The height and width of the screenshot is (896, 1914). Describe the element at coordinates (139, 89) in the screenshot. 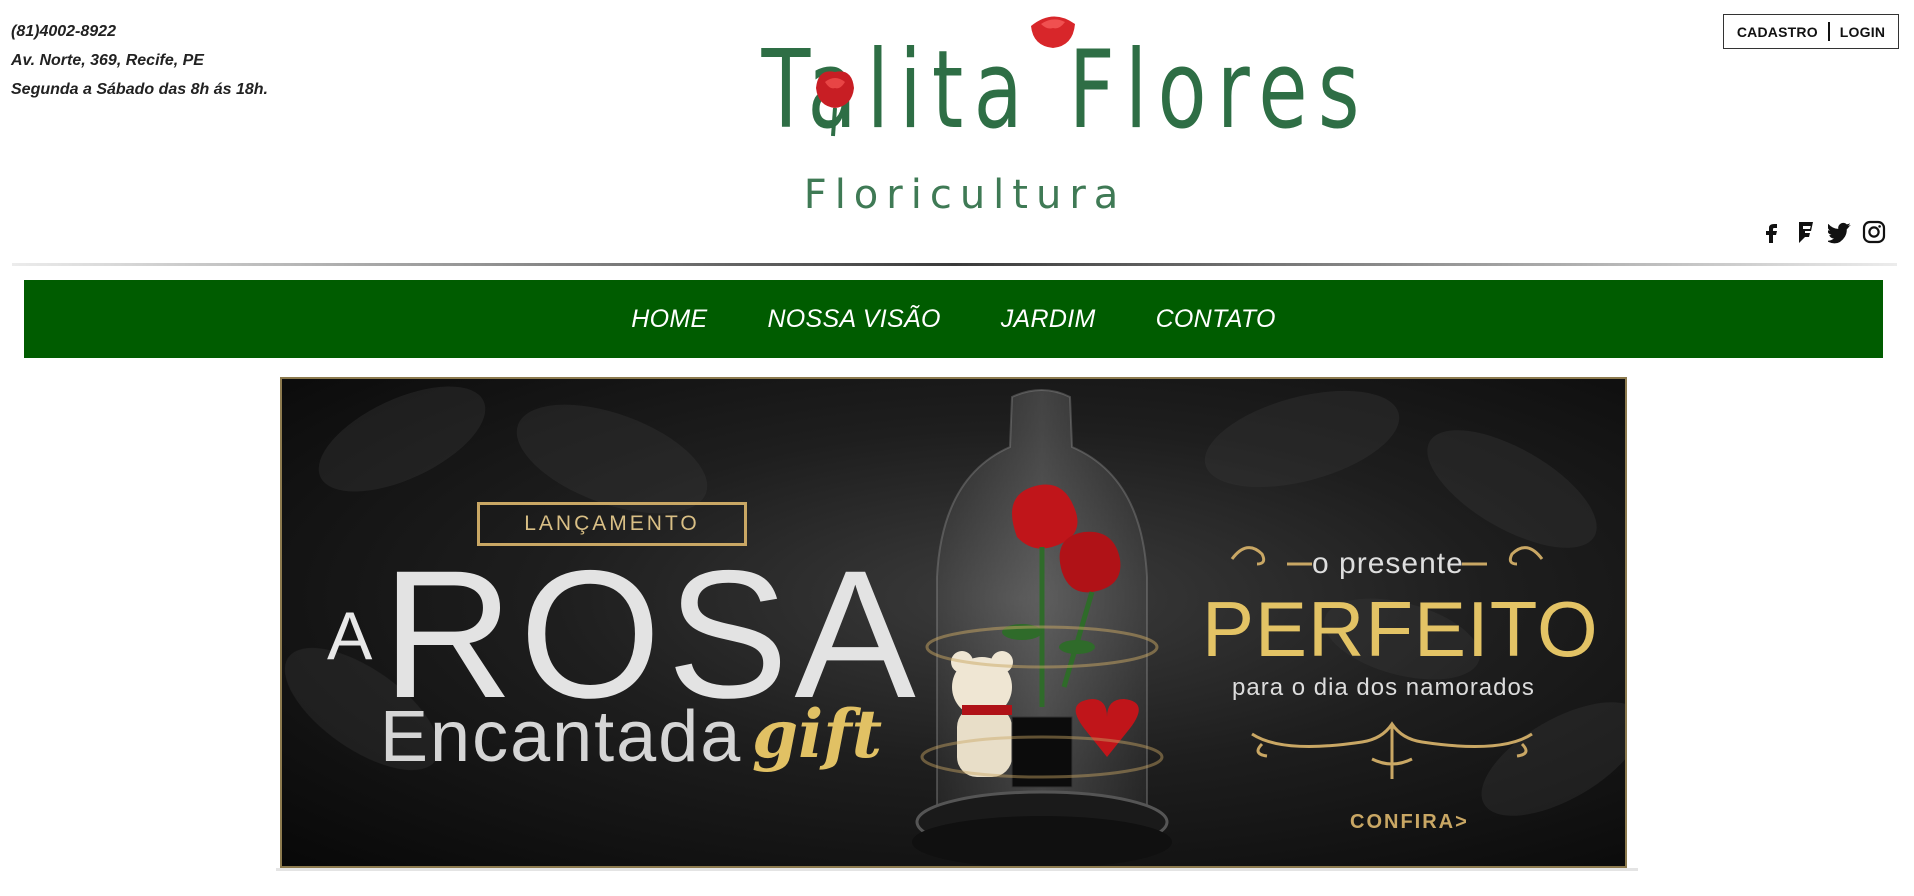

I see `contact-hours: Segunda a Sábado das 8h ás 18h.` at that location.